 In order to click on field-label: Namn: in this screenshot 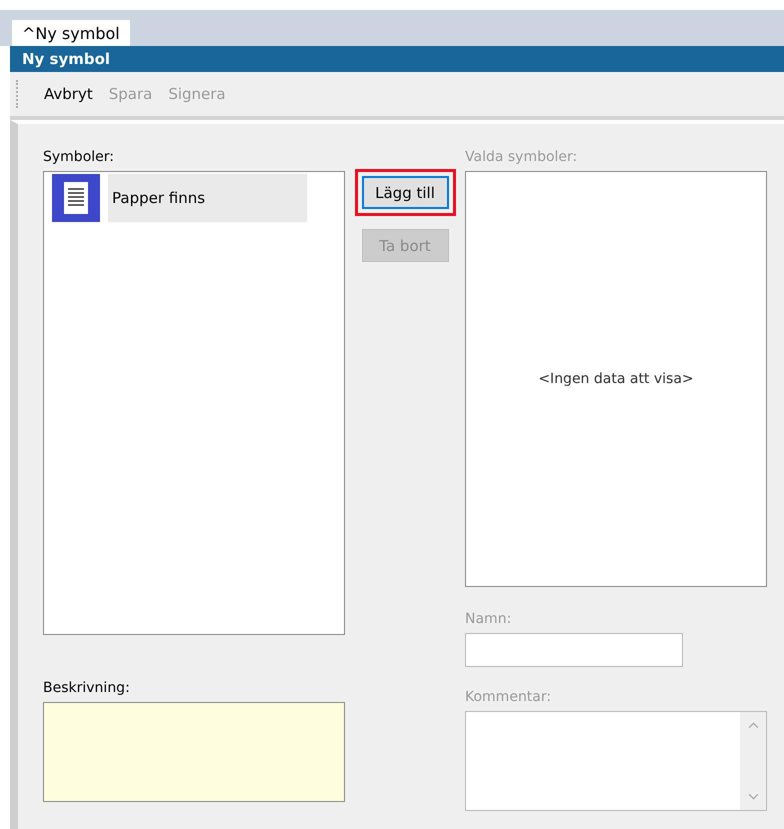, I will do `click(488, 620)`.